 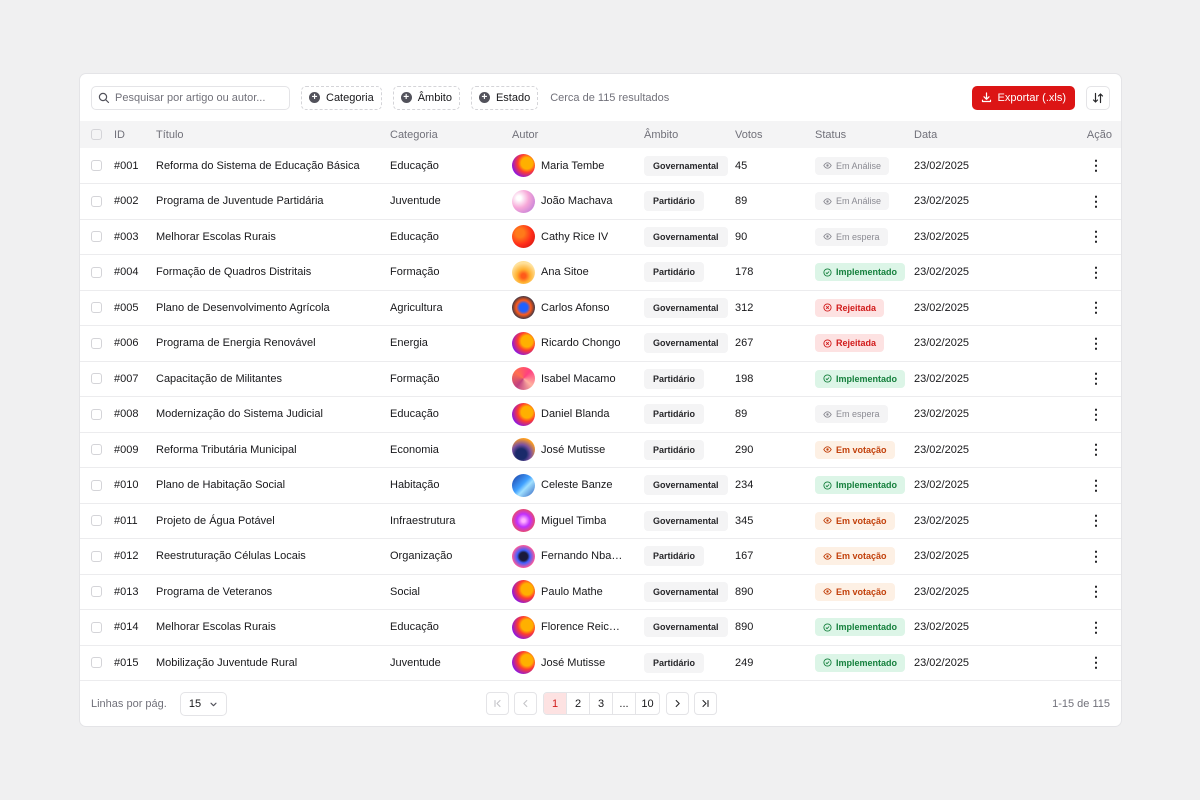 I want to click on export-button: Exportar (.xls), so click(x=1023, y=97).